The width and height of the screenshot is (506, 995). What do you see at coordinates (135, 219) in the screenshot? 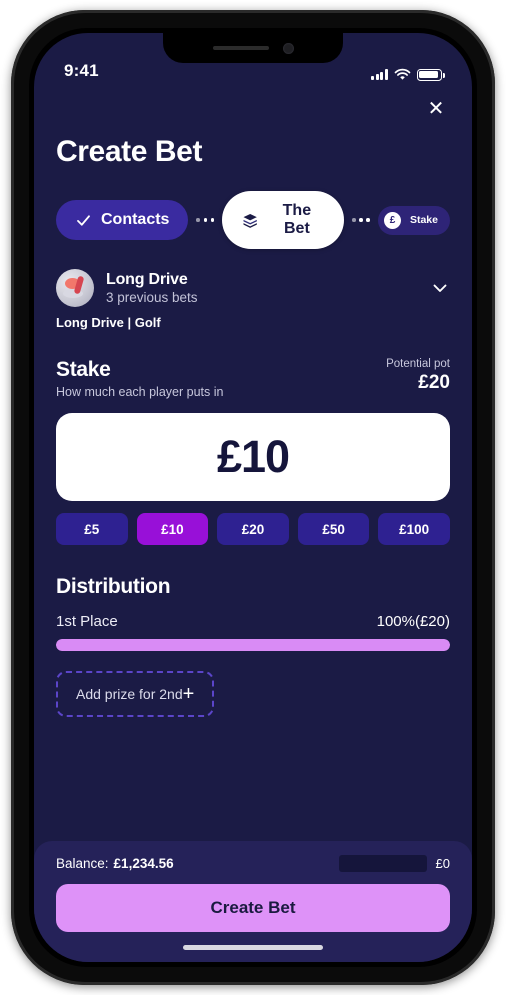
I see `step-contacts-label: Contacts` at bounding box center [135, 219].